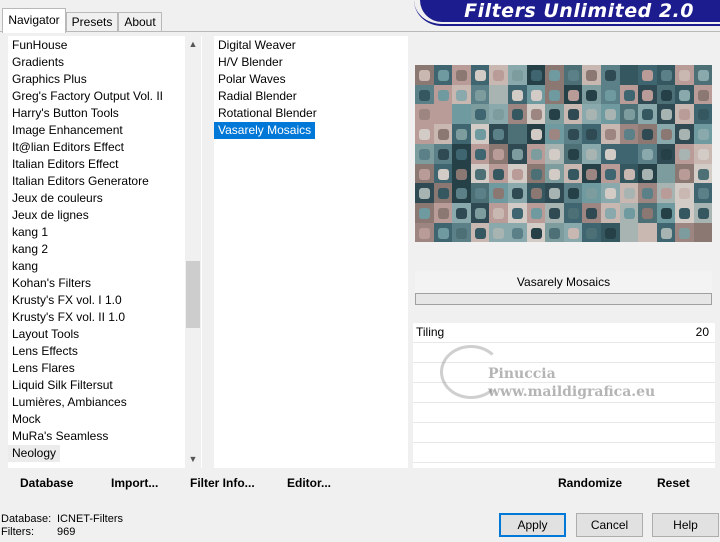 Image resolution: width=720 pixels, height=542 pixels. What do you see at coordinates (193, 294) in the screenshot?
I see `scroll-thumb` at bounding box center [193, 294].